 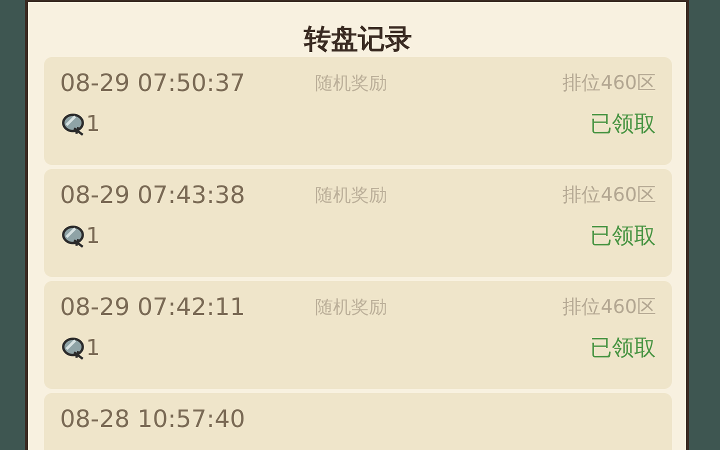 What do you see at coordinates (153, 307) in the screenshot?
I see `record-time: 08-29 07:42:11` at bounding box center [153, 307].